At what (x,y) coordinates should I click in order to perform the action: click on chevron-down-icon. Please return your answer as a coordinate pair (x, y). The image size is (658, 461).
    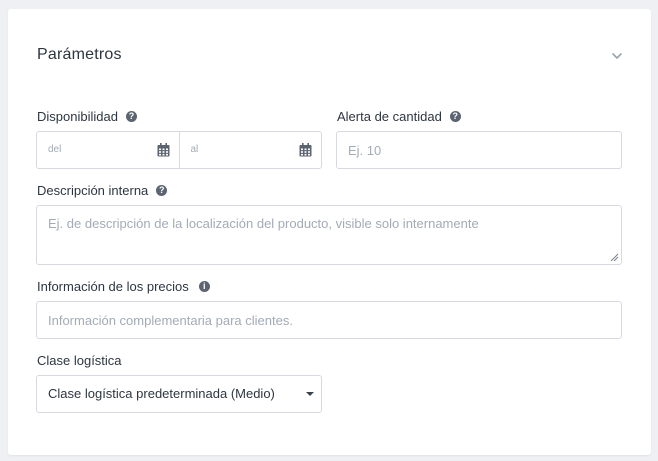
    Looking at the image, I should click on (617, 56).